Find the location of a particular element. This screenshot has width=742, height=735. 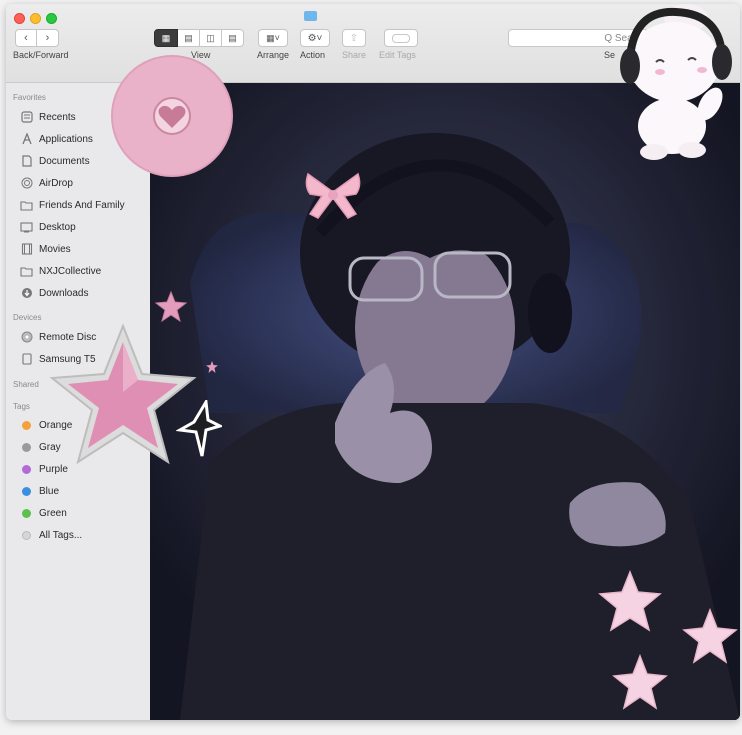

small-pink-star-sticker is located at coordinates (171, 306).